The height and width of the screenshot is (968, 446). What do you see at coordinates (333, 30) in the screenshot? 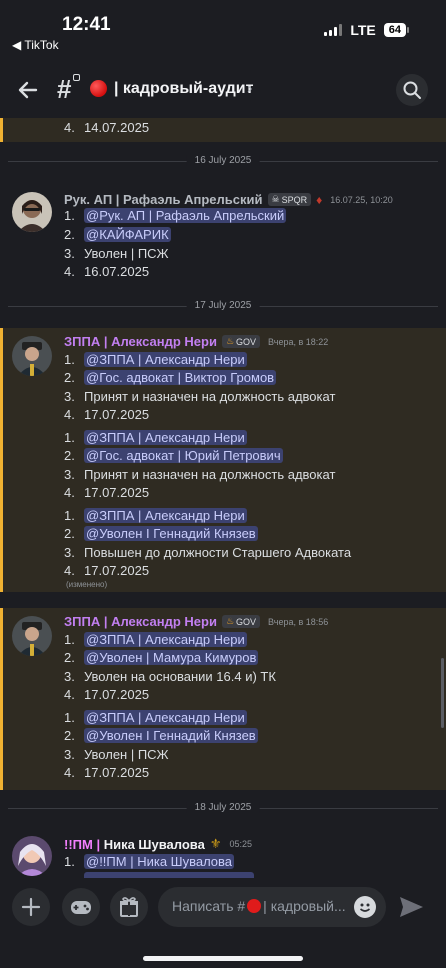
I see `signal-icon` at bounding box center [333, 30].